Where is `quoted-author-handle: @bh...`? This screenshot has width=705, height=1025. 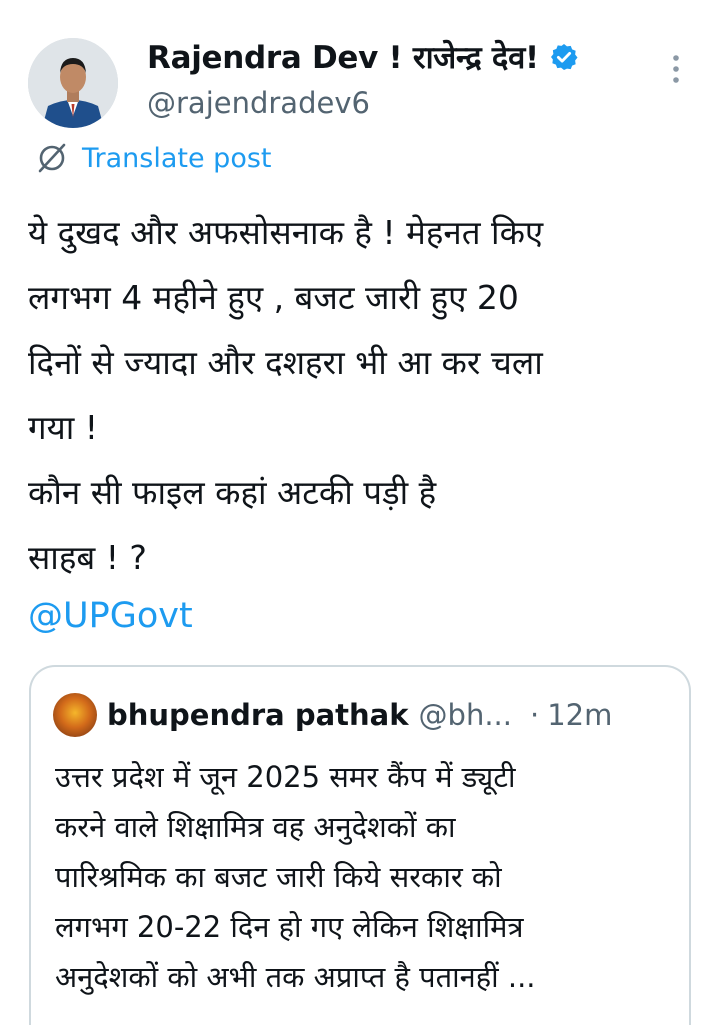 quoted-author-handle: @bh... is located at coordinates (465, 715).